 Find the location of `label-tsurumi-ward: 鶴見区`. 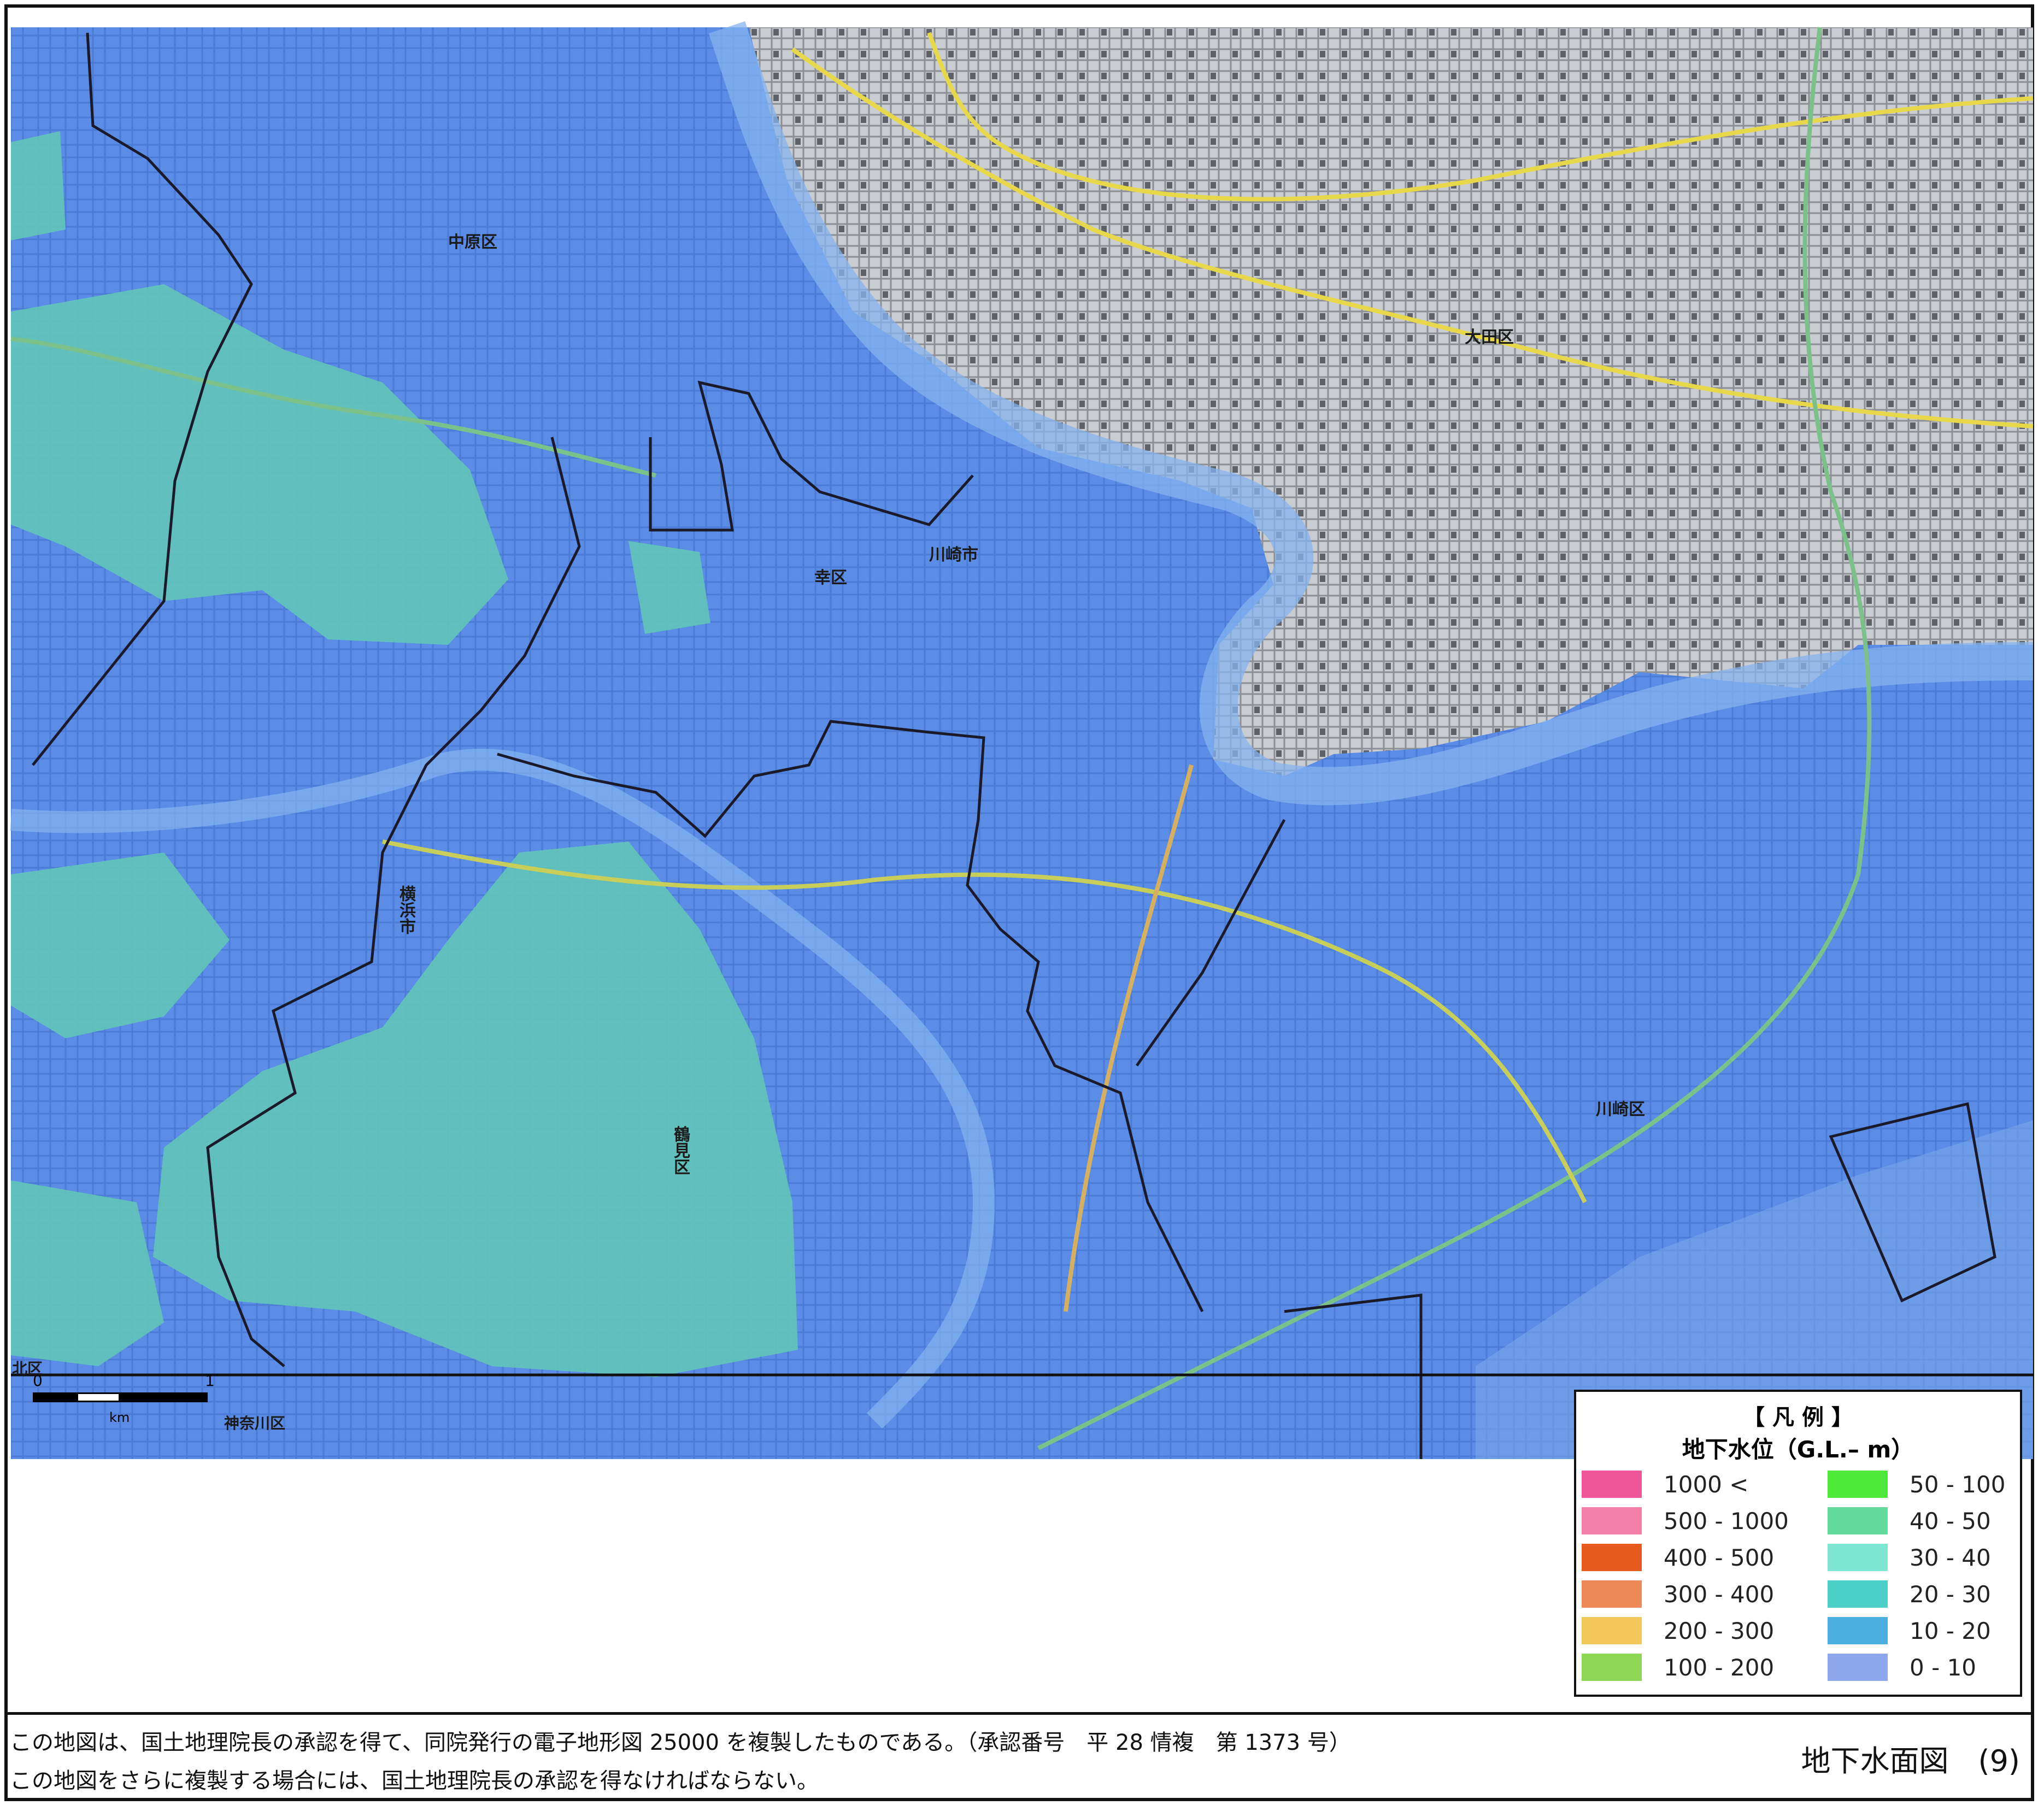

label-tsurumi-ward: 鶴見区 is located at coordinates (680, 1150).